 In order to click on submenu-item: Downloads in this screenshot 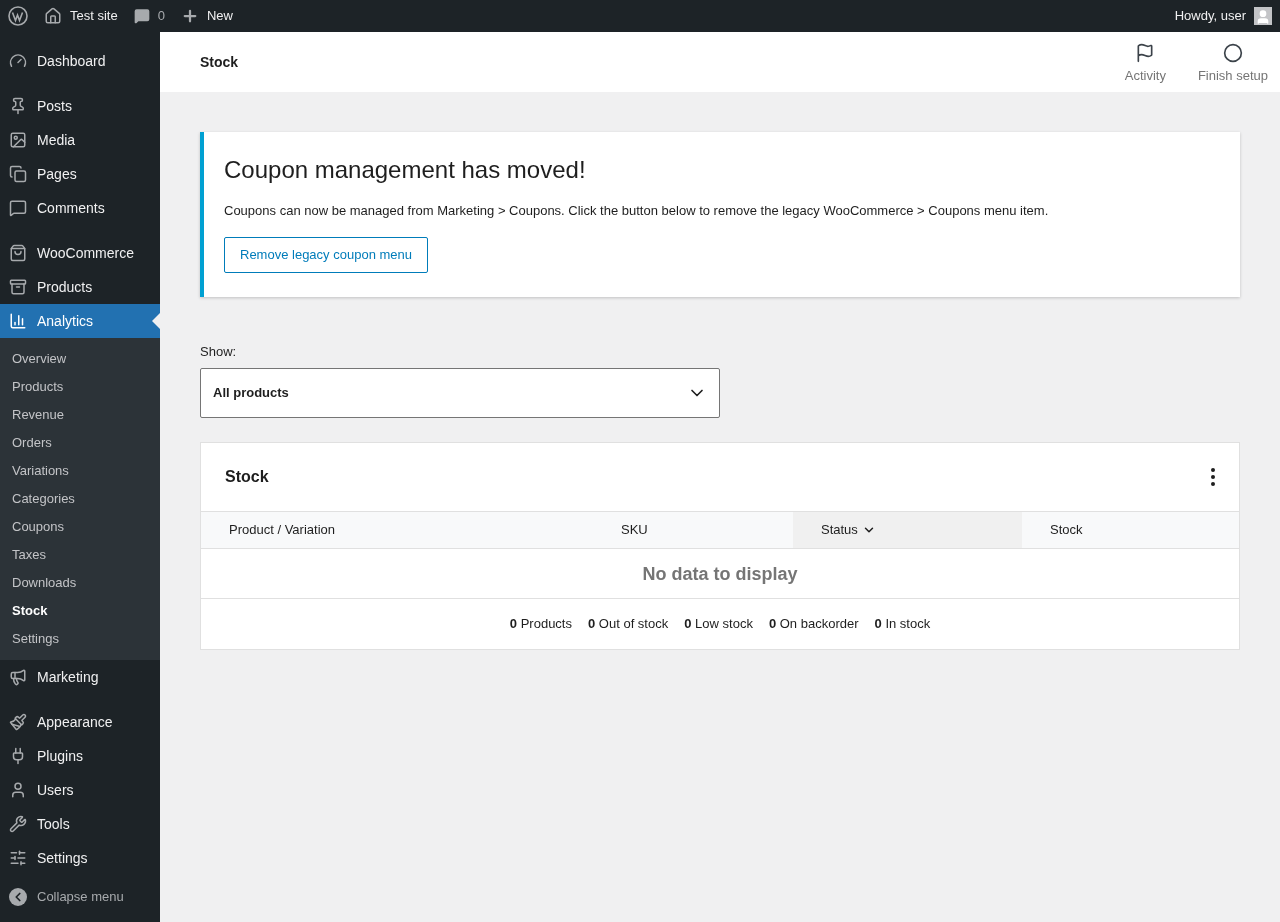, I will do `click(80, 583)`.